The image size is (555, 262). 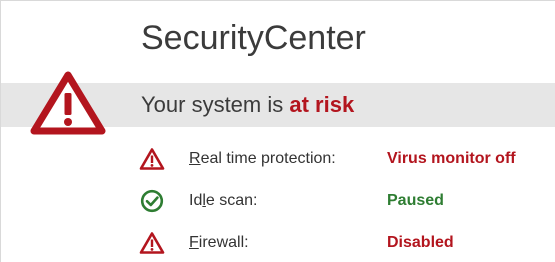 I want to click on app-title: SecurityCenter, so click(x=253, y=38).